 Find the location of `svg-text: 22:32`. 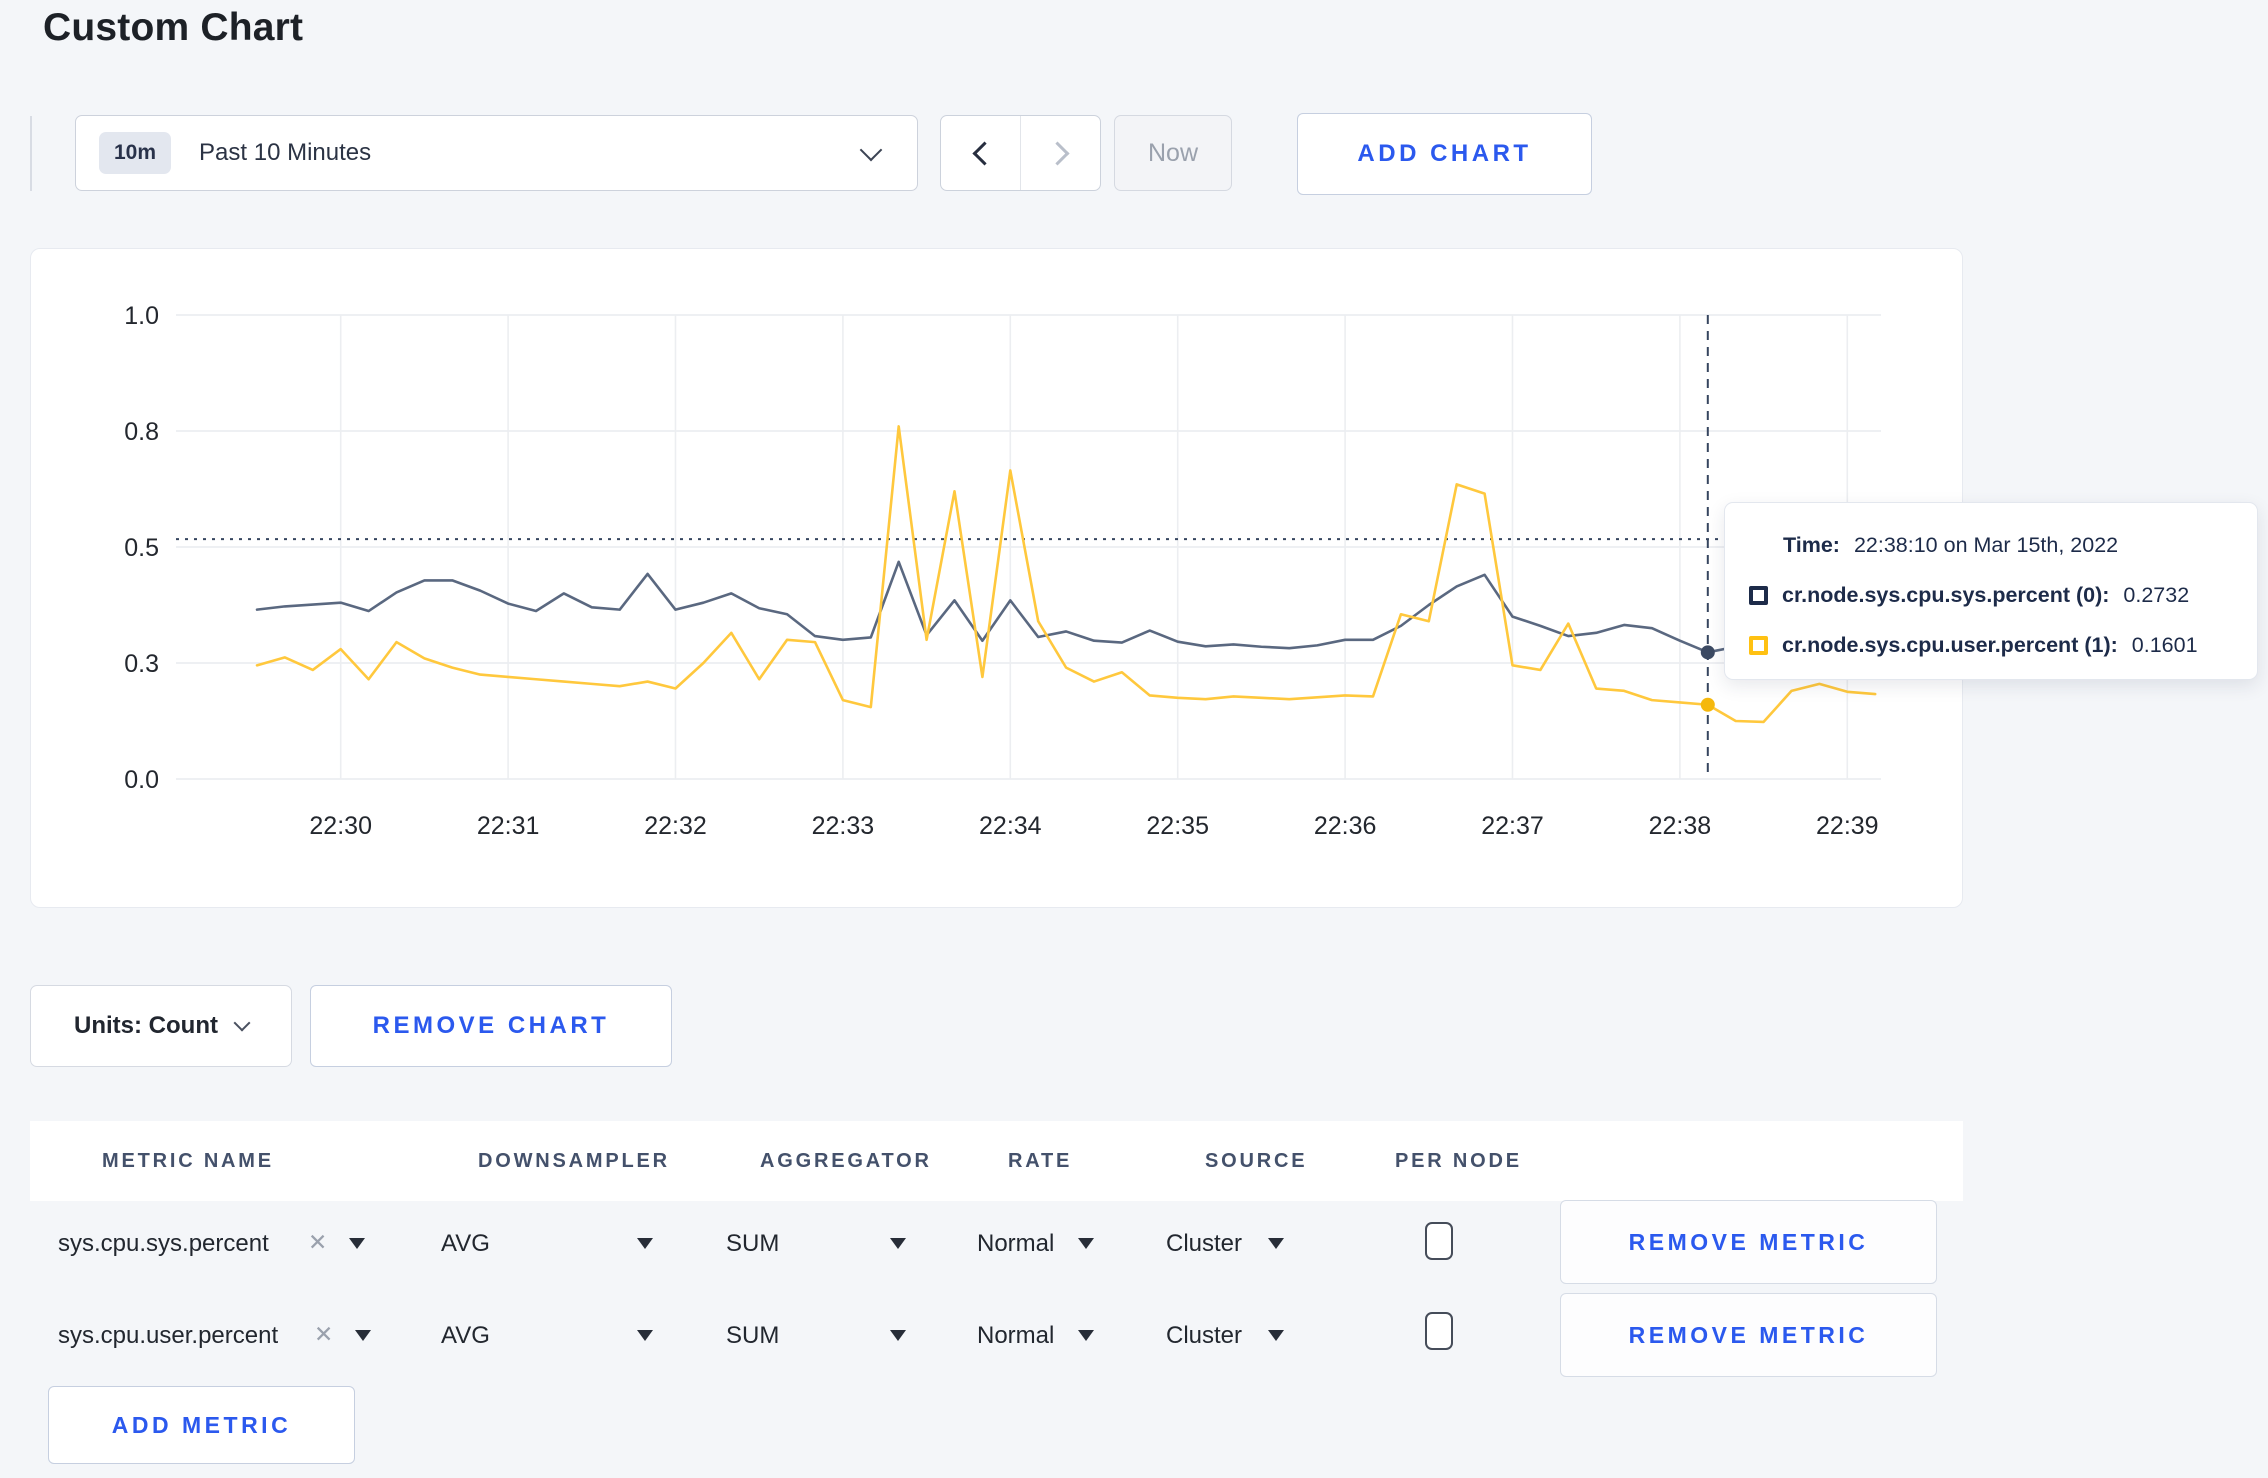

svg-text: 22:32 is located at coordinates (675, 826).